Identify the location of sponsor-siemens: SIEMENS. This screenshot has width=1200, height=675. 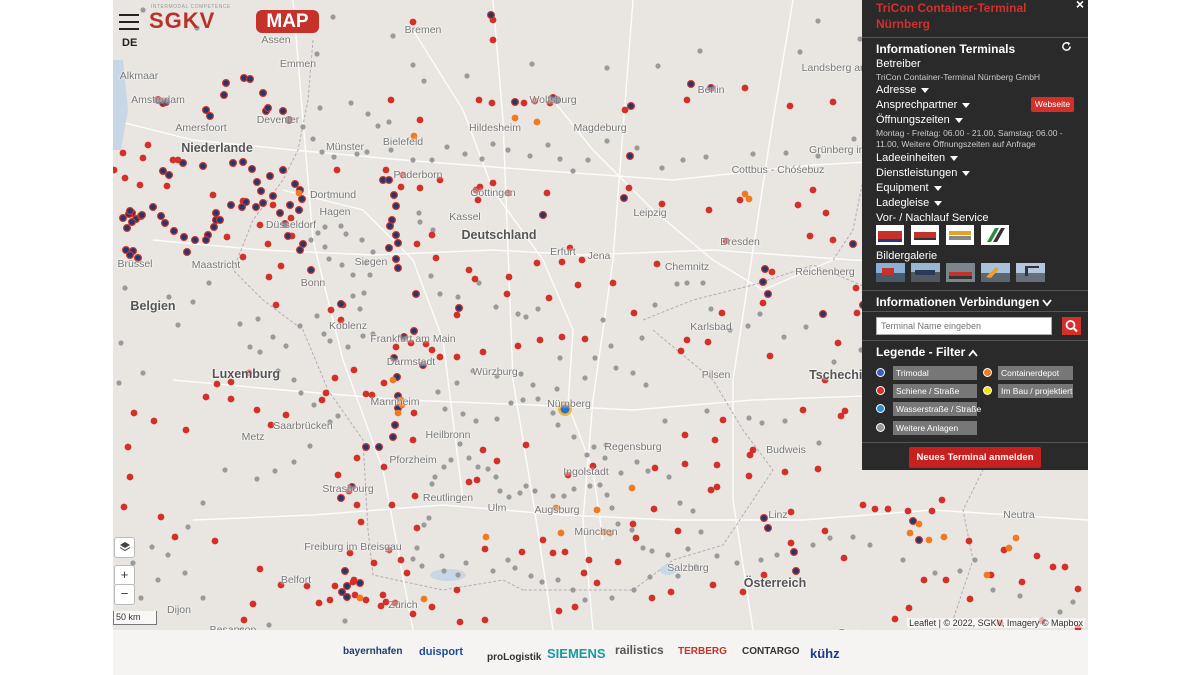
(576, 653).